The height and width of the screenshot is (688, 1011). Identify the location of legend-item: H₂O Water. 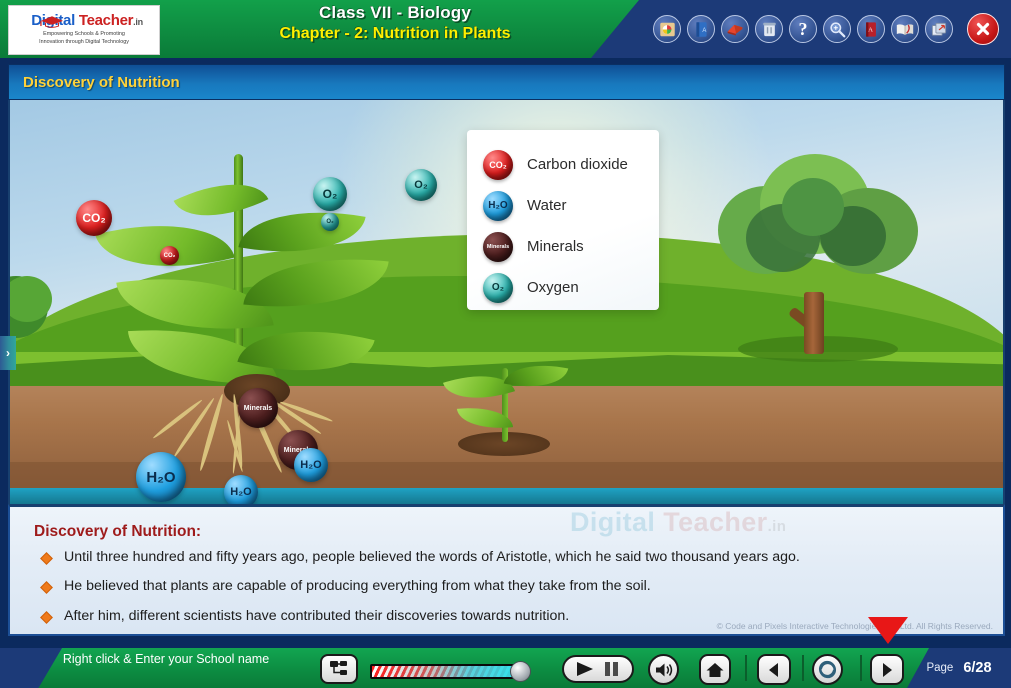
(563, 205).